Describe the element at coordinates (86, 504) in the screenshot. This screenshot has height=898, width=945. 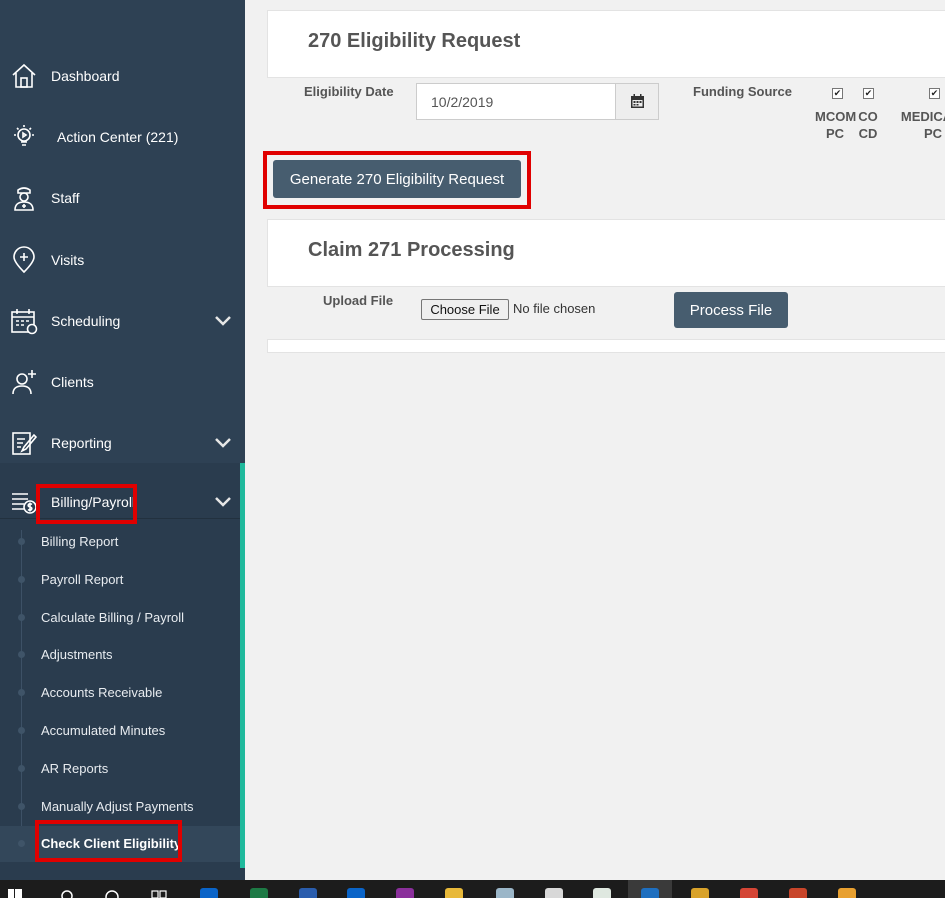
I see `highlight-box-billing-payroll` at that location.